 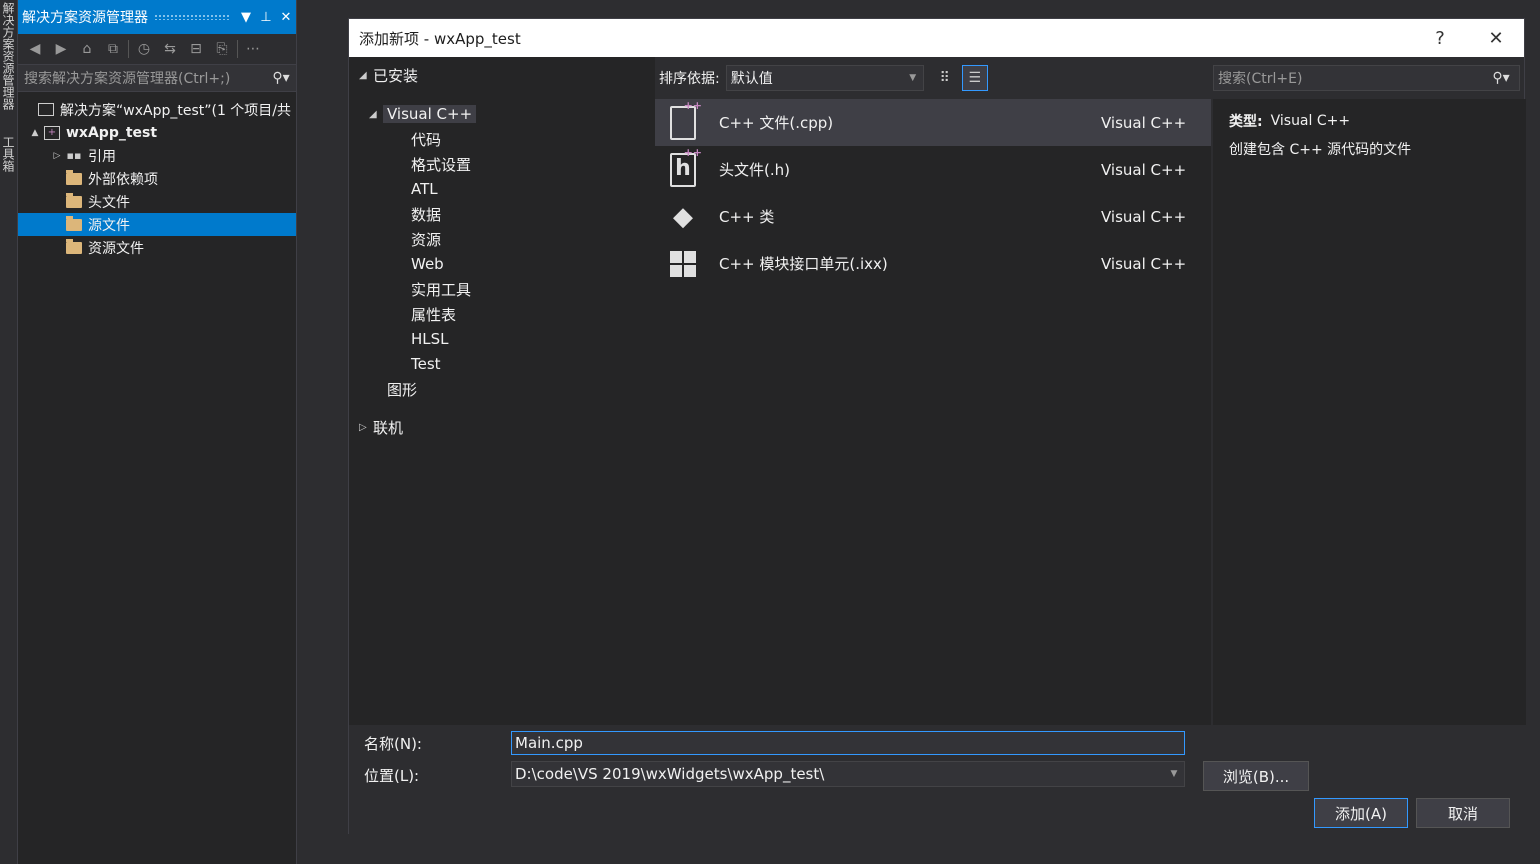 I want to click on side-tab-solution-explorer: 解决方案资源管理器, so click(x=9, y=62).